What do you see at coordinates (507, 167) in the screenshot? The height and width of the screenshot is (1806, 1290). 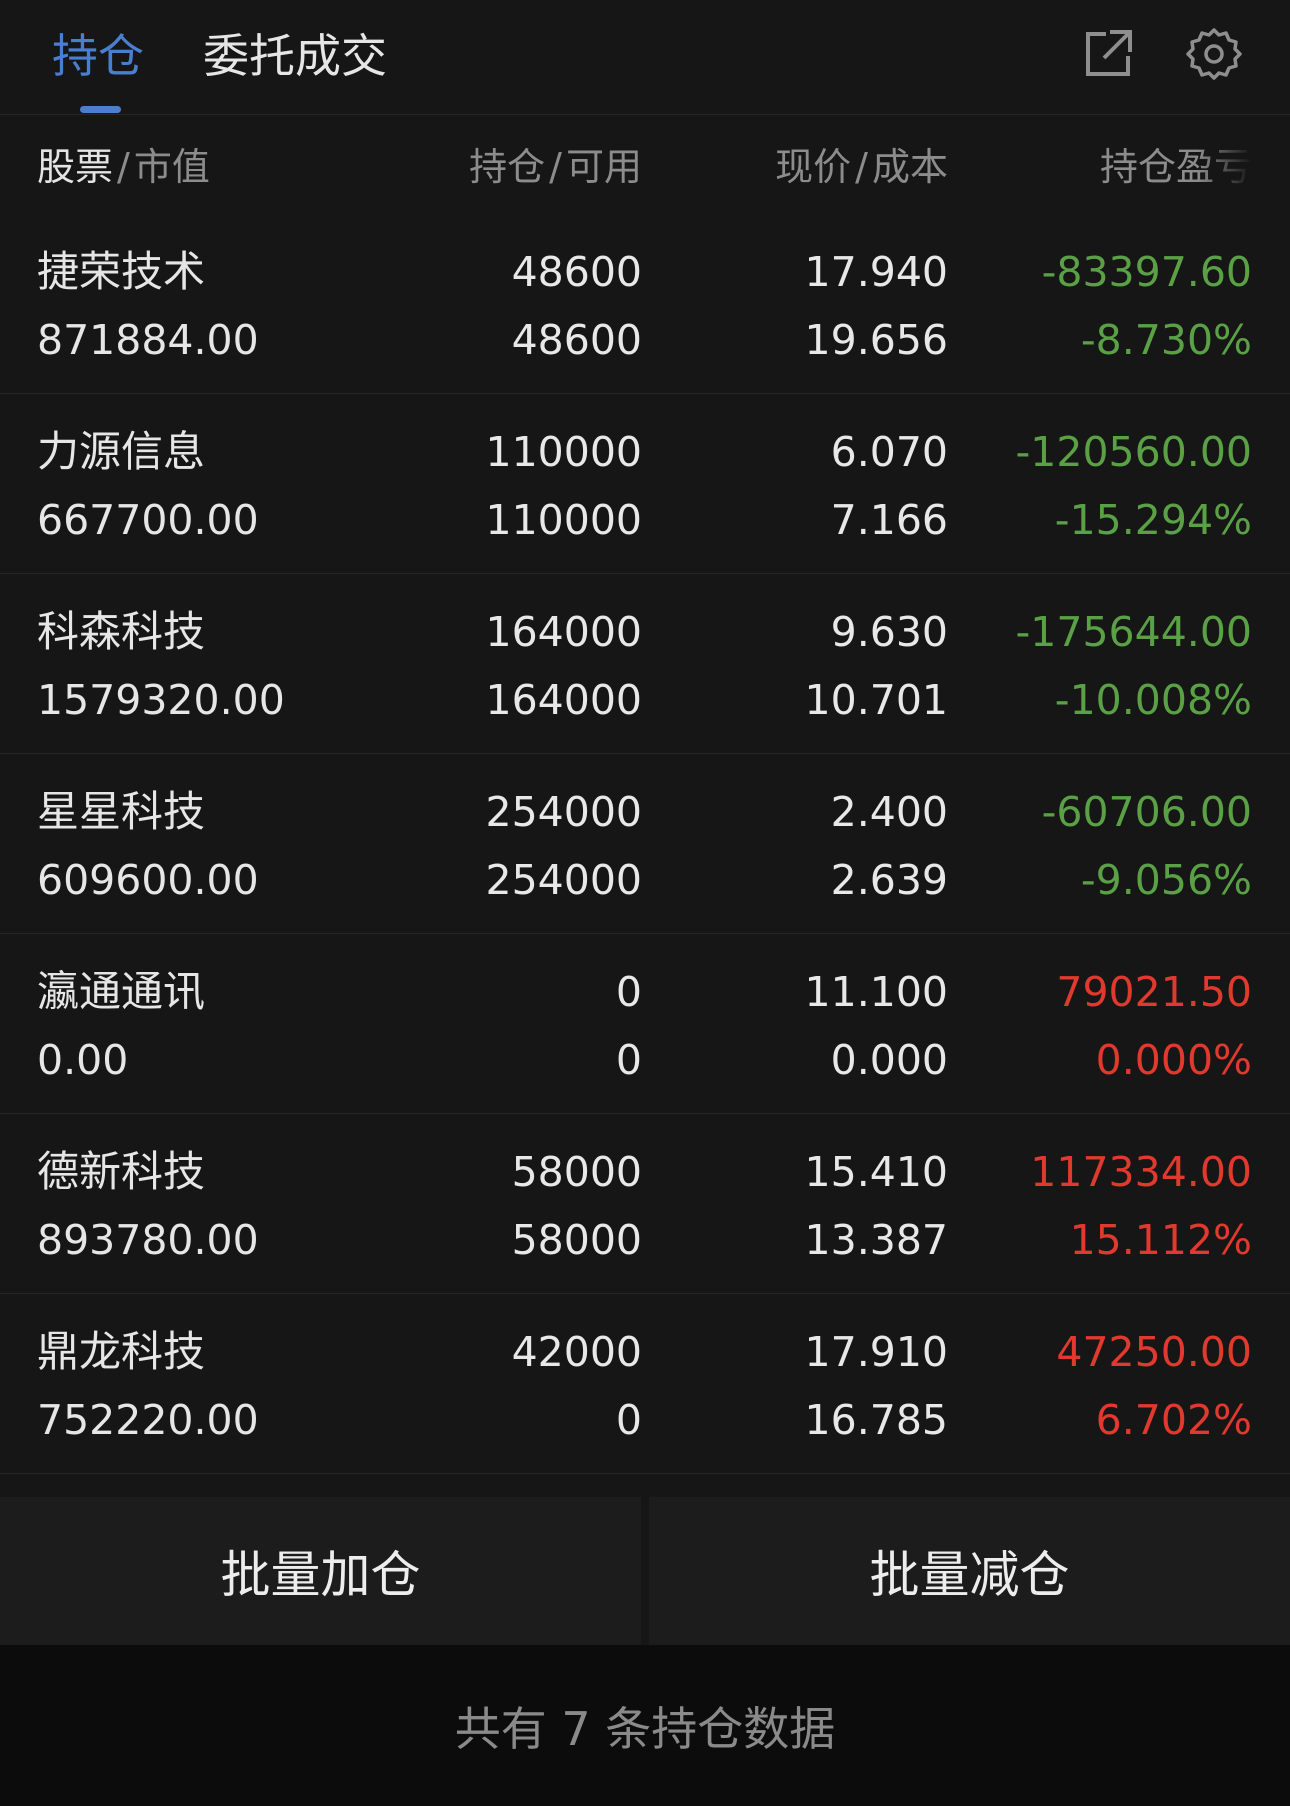 I see `header-holding: 持仓` at bounding box center [507, 167].